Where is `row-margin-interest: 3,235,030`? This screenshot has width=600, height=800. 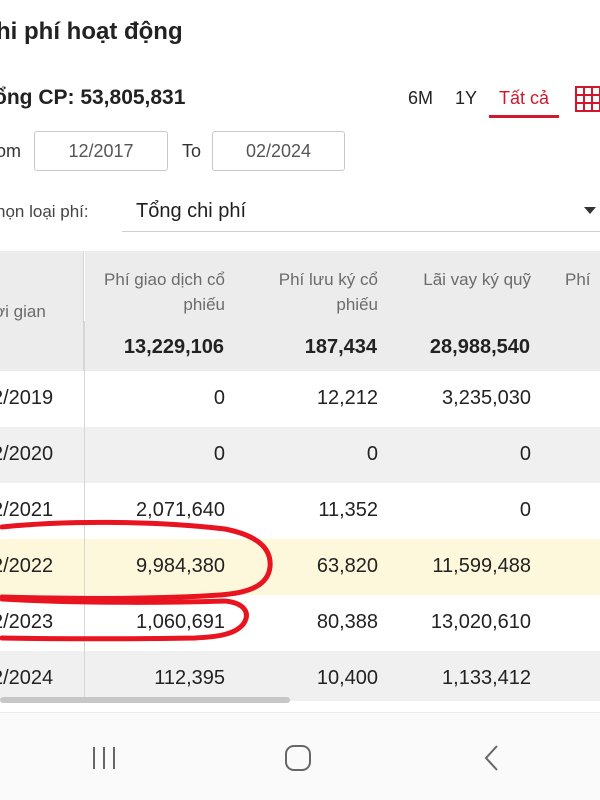 row-margin-interest: 3,235,030 is located at coordinates (486, 398).